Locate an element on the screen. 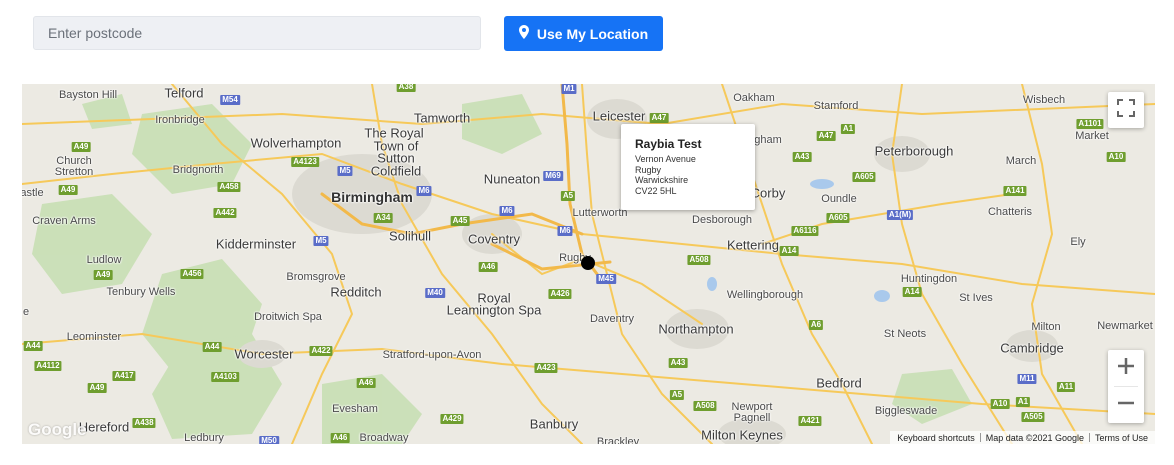 The image size is (1174, 465). place-label: Bayston Hill is located at coordinates (88, 95).